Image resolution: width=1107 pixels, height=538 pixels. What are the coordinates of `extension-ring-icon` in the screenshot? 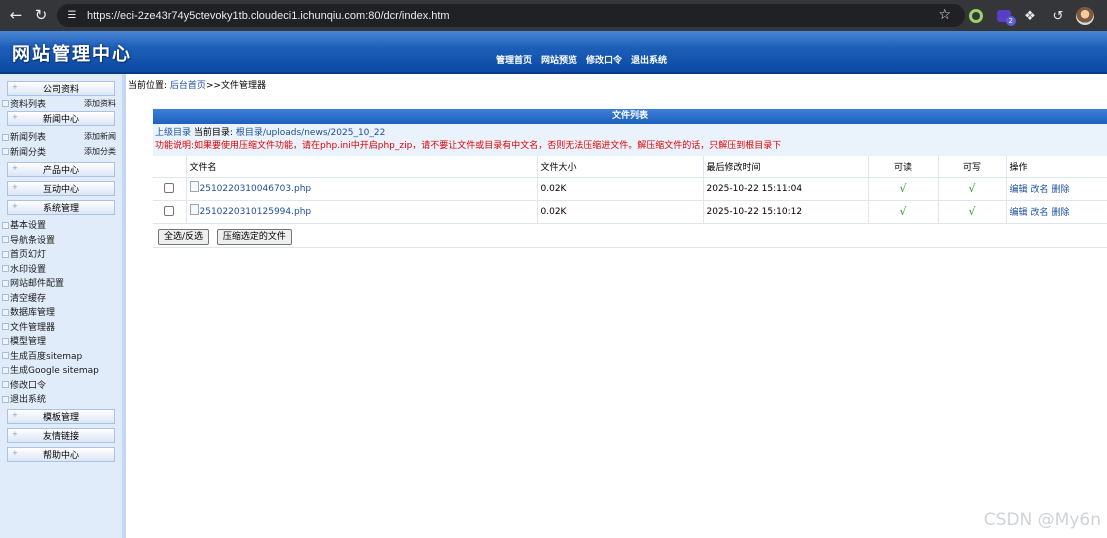 It's located at (976, 16).